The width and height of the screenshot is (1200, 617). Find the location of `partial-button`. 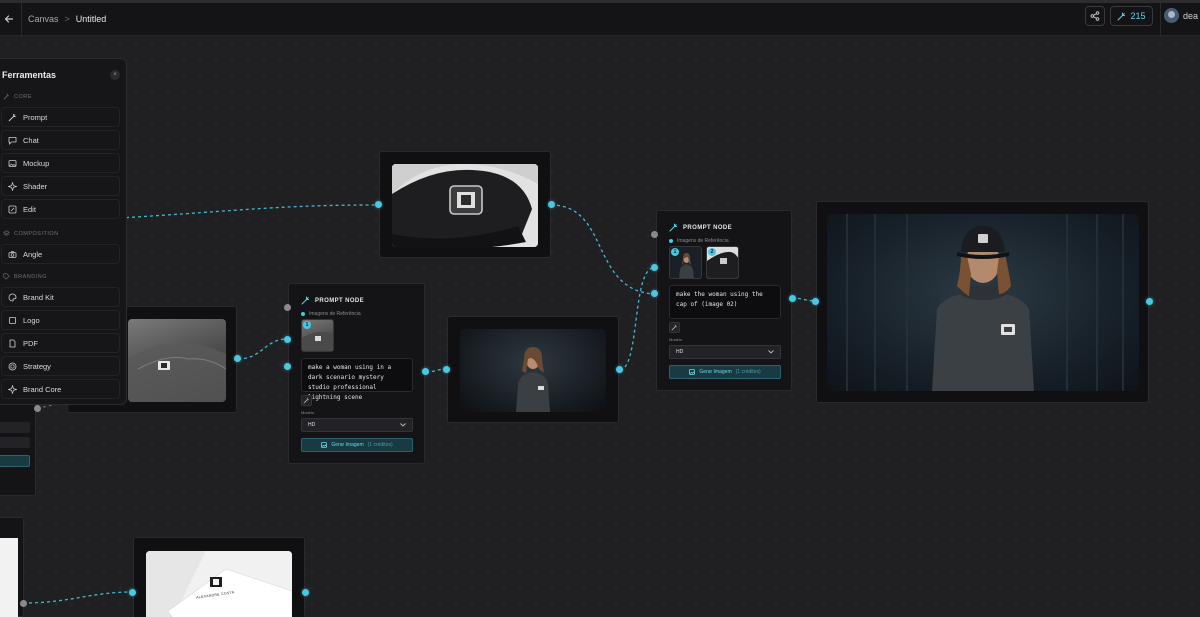

partial-button is located at coordinates (15, 461).